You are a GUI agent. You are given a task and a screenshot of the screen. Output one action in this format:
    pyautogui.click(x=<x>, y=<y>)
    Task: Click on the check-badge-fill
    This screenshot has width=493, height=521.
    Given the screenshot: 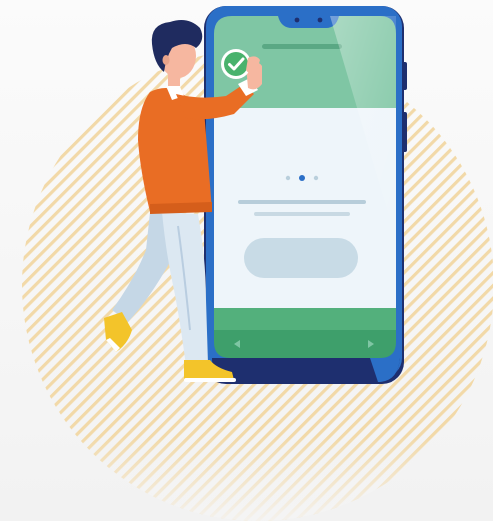 What is the action you would take?
    pyautogui.click(x=236, y=64)
    